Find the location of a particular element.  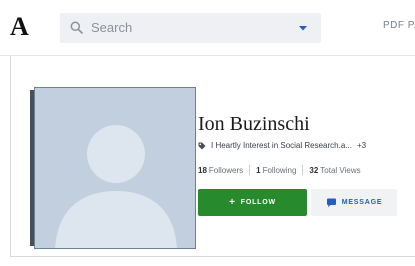

follow-button: + FOLLOW is located at coordinates (252, 202).